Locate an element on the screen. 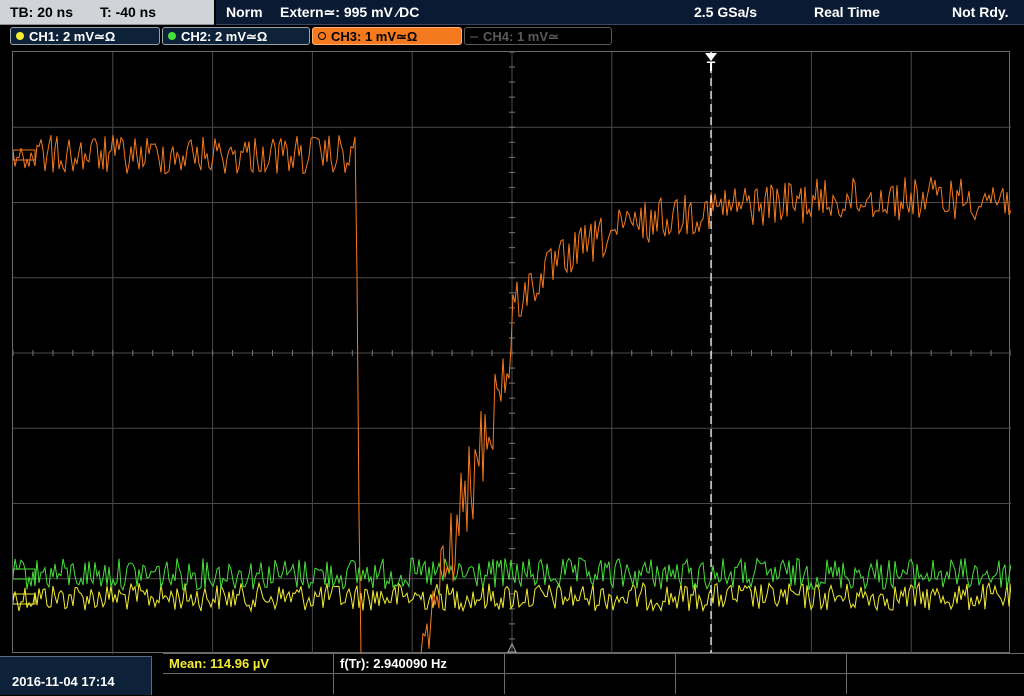 The width and height of the screenshot is (1024, 696). ch1-label: CH1: 2 mV≃Ω is located at coordinates (72, 36).